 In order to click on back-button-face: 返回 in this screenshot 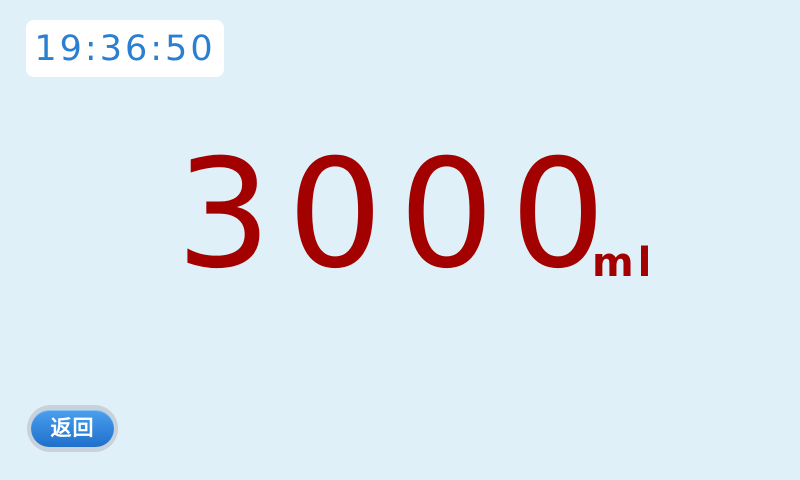, I will do `click(72, 428)`.